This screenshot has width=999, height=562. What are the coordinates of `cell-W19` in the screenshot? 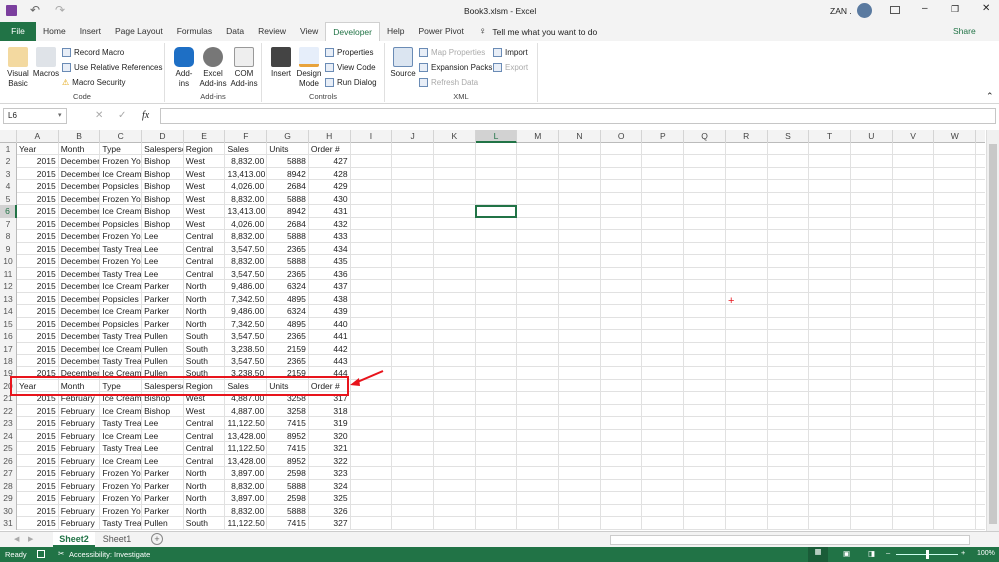 It's located at (955, 373).